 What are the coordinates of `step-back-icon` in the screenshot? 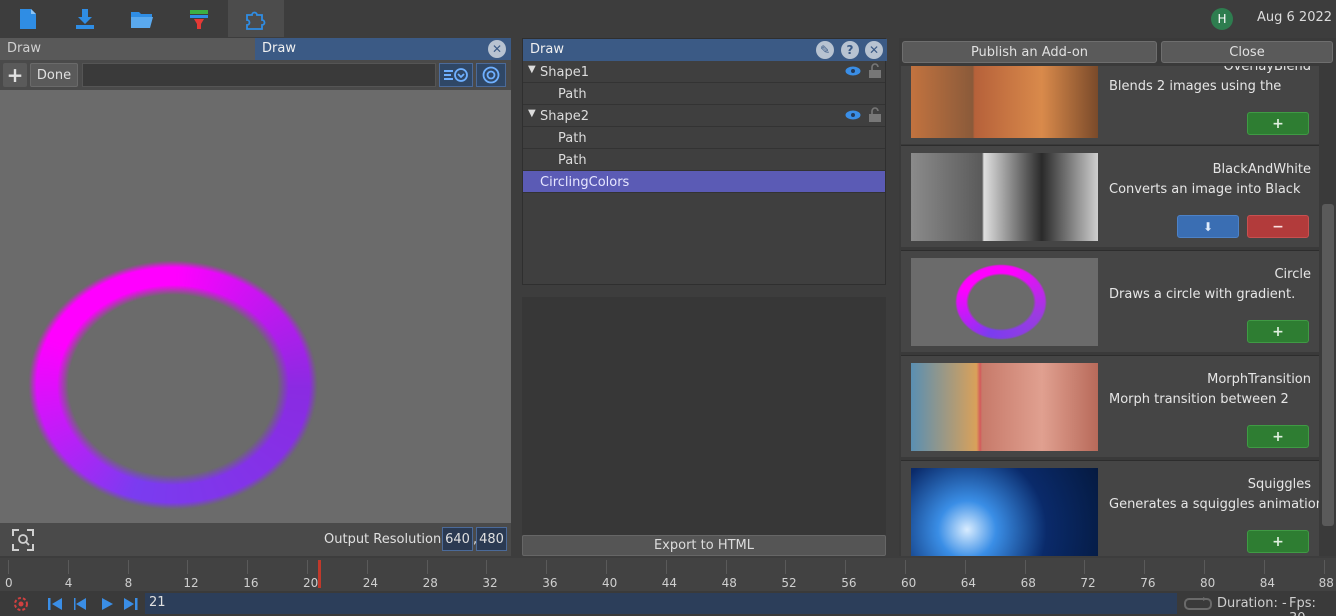 It's located at (81, 604).